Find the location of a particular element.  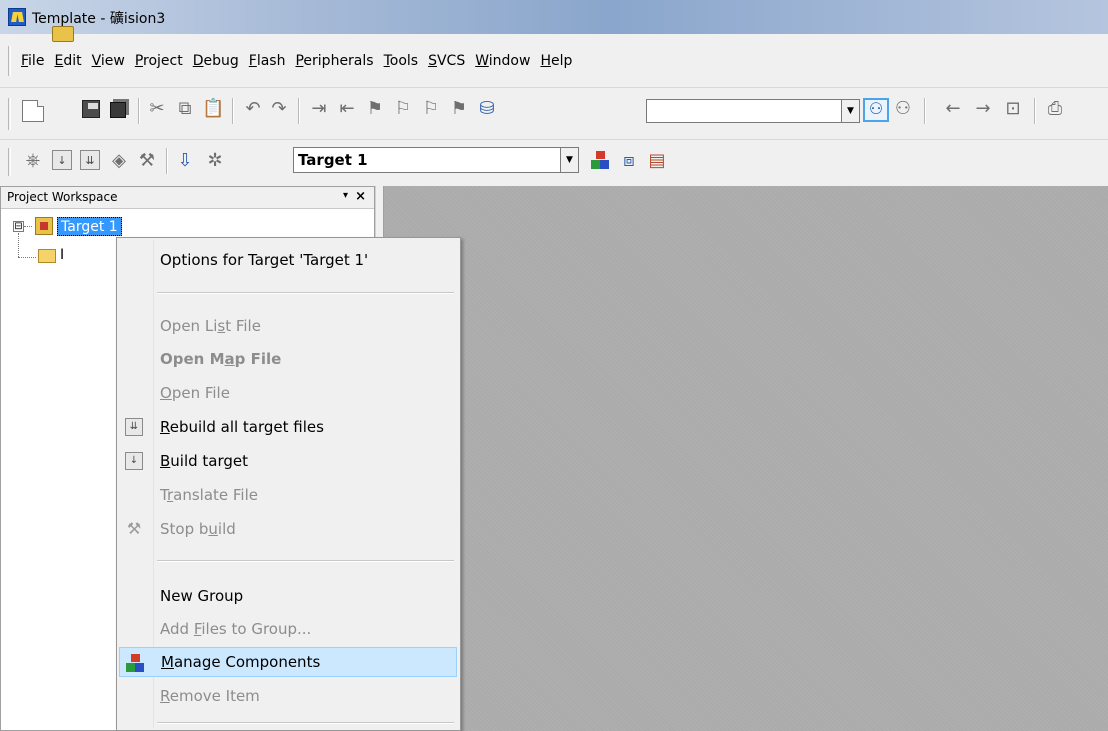

title-bar: Template - 礦ision3 is located at coordinates (554, 17).